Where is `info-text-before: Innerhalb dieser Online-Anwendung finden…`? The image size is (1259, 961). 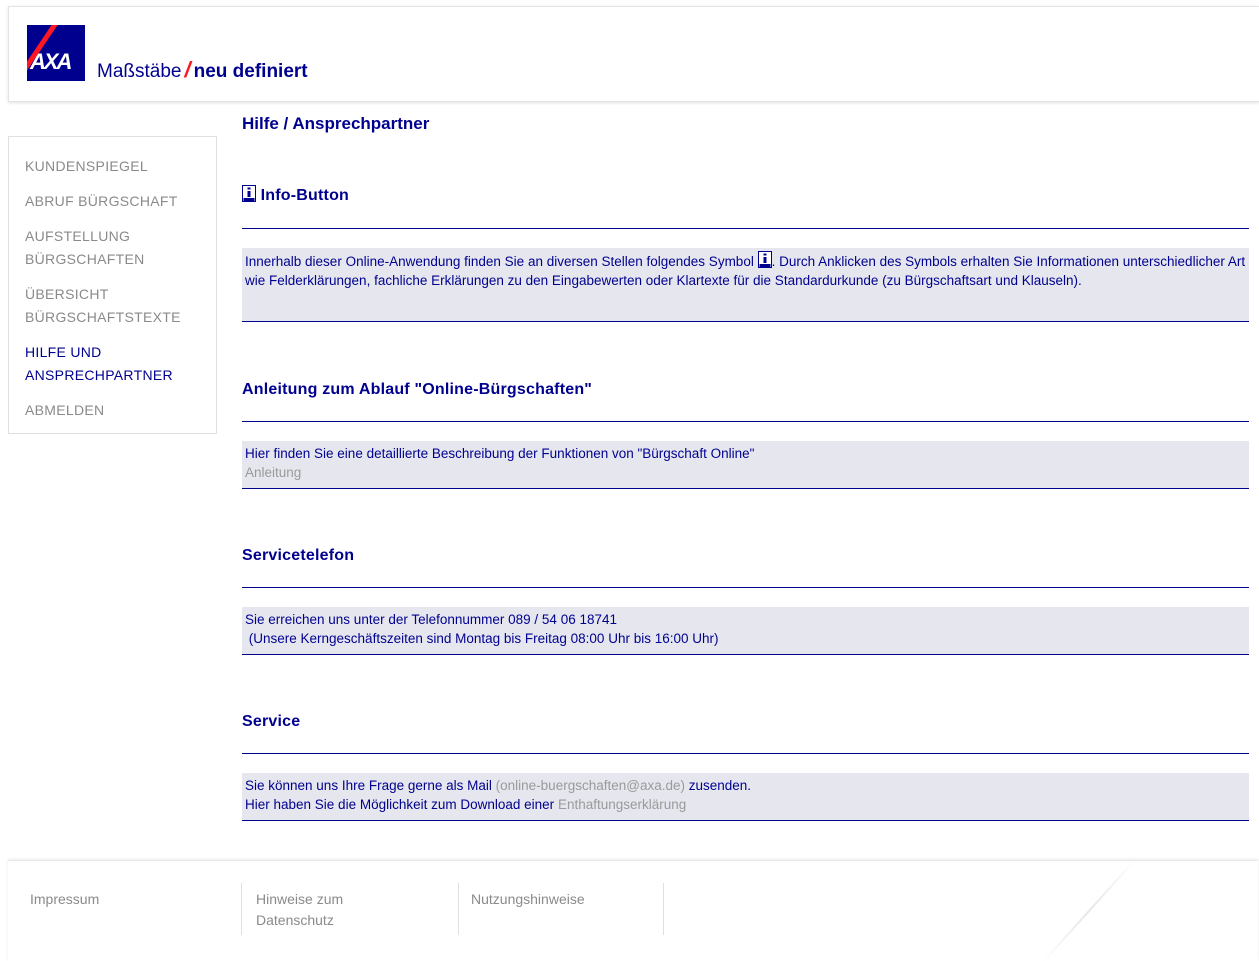
info-text-before: Innerhalb dieser Online-Anwendung finden… is located at coordinates (499, 261).